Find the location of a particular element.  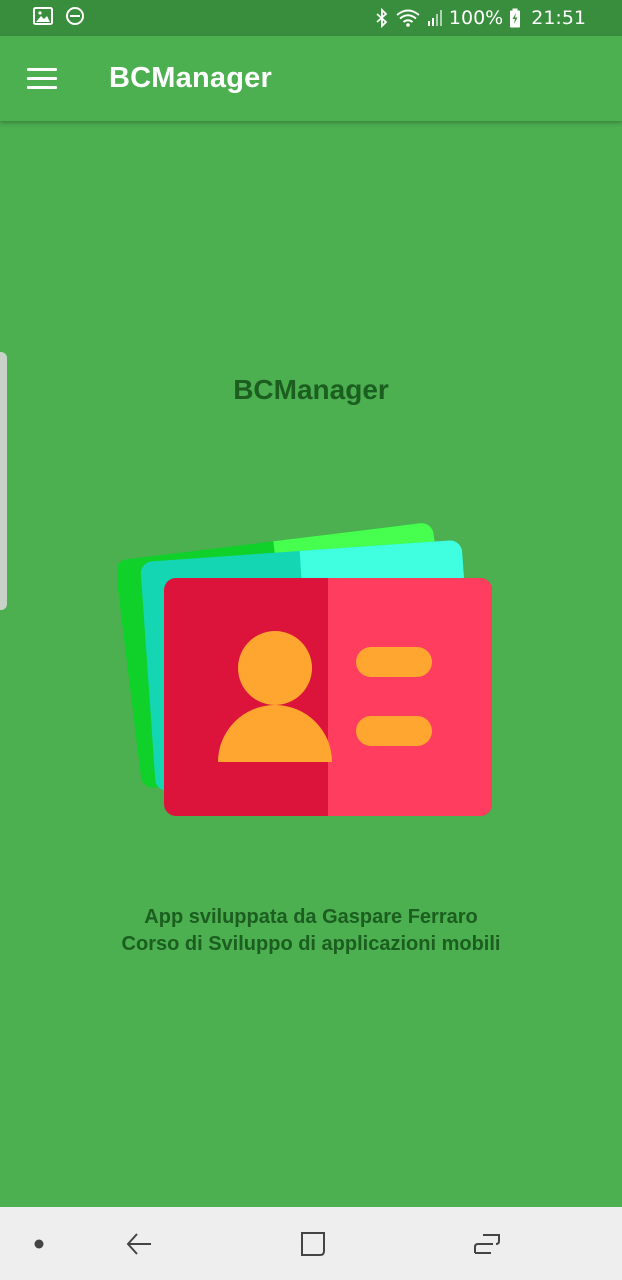

menu-button is located at coordinates (42, 78).